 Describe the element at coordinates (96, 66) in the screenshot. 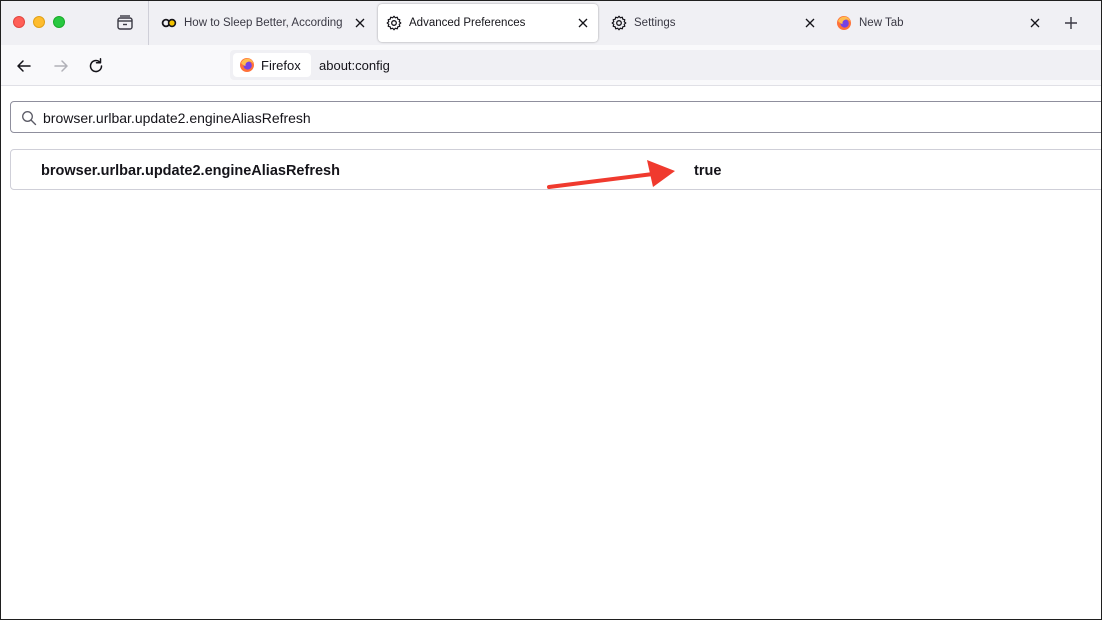

I see `reload-icon` at that location.